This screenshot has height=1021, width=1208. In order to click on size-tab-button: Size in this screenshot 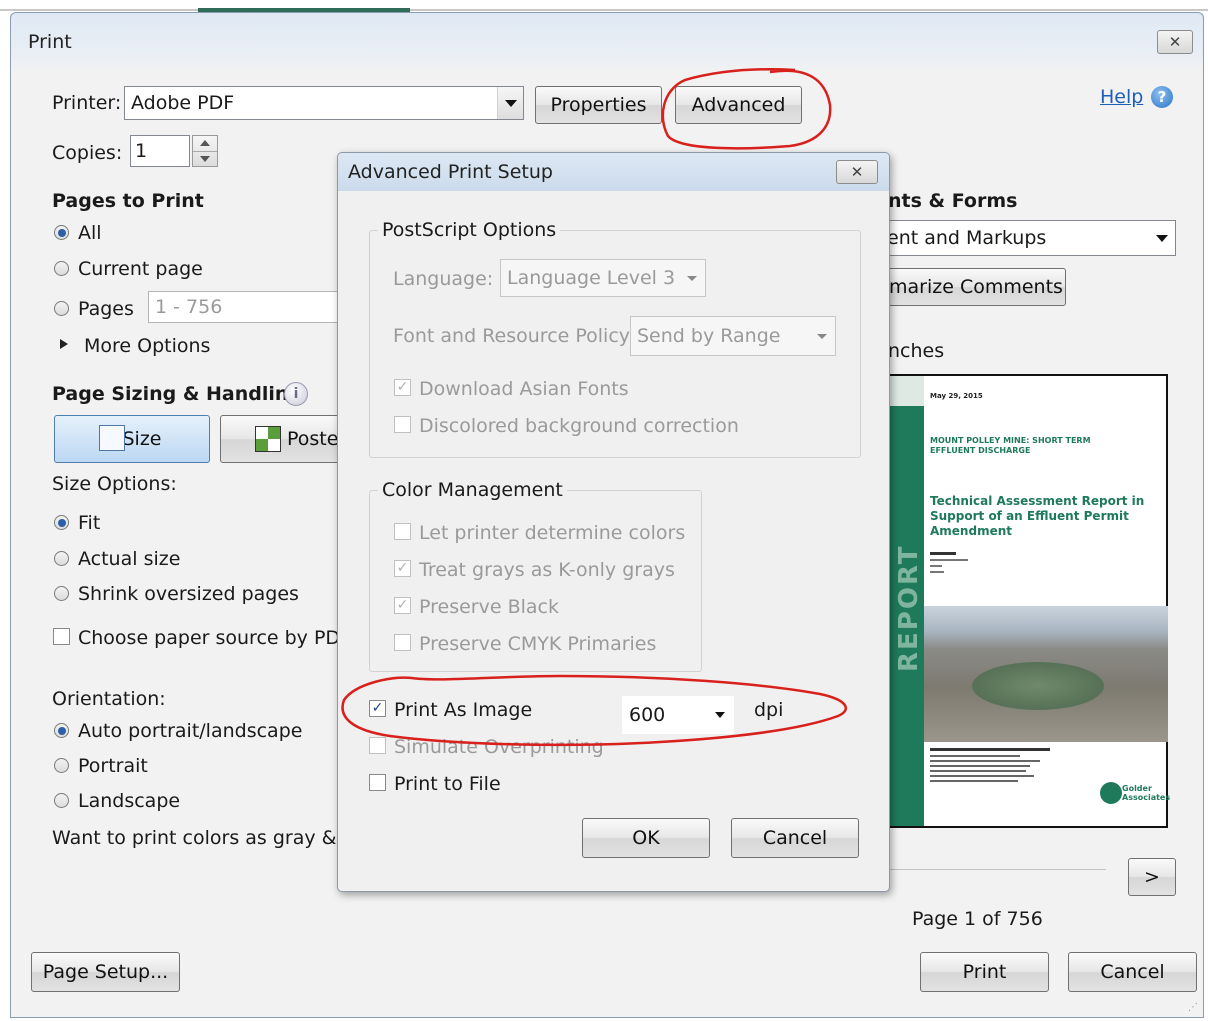, I will do `click(132, 439)`.